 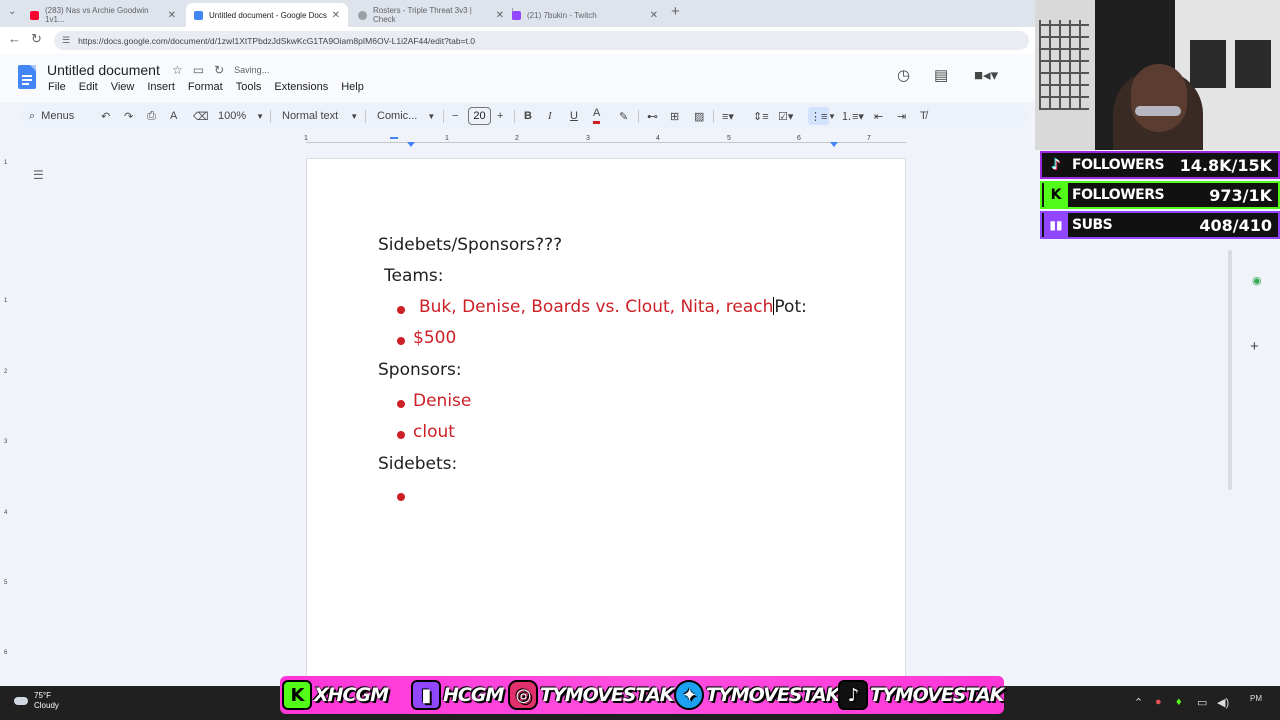 What do you see at coordinates (394, 138) in the screenshot?
I see `first-line-indent-marker` at bounding box center [394, 138].